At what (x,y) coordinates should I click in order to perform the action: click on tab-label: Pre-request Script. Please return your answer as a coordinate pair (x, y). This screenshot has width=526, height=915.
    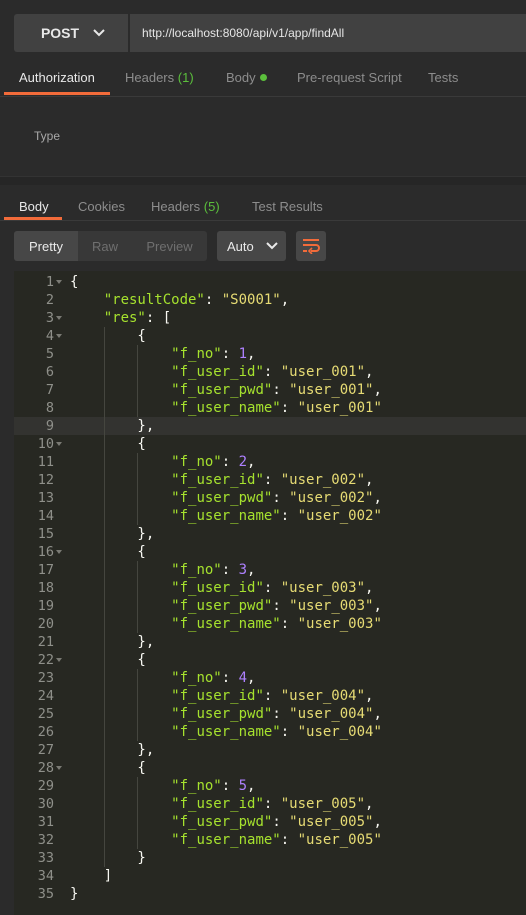
    Looking at the image, I should click on (349, 77).